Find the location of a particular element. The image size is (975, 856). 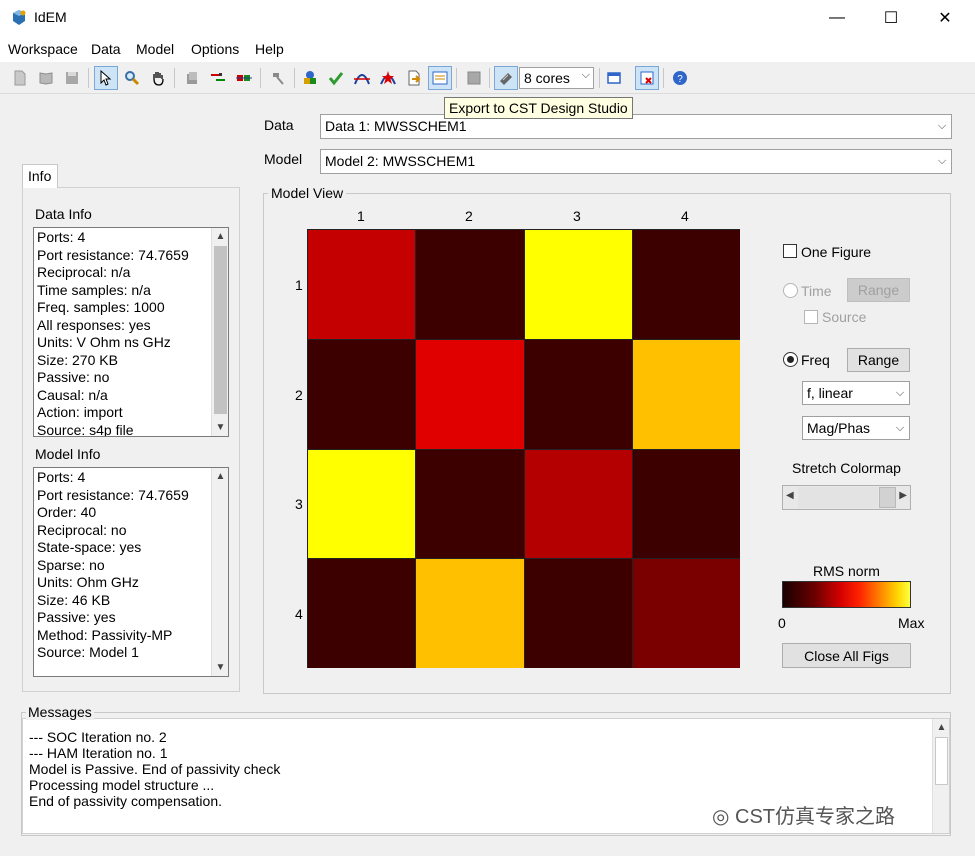

zoom-tool-button is located at coordinates (132, 78).